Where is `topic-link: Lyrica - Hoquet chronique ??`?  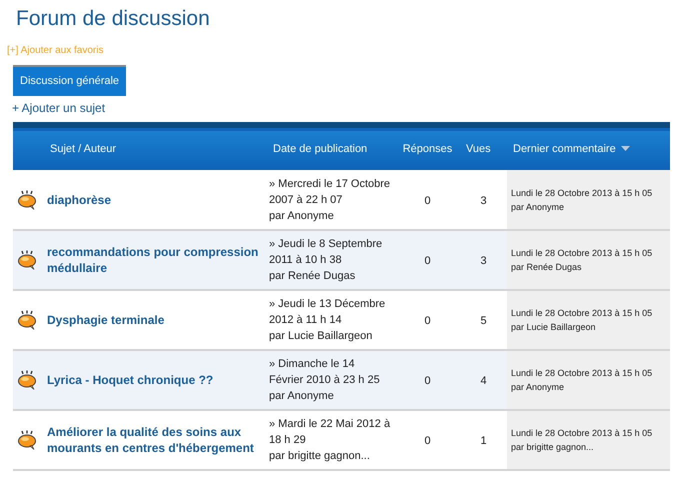 topic-link: Lyrica - Hoquet chronique ?? is located at coordinates (132, 380).